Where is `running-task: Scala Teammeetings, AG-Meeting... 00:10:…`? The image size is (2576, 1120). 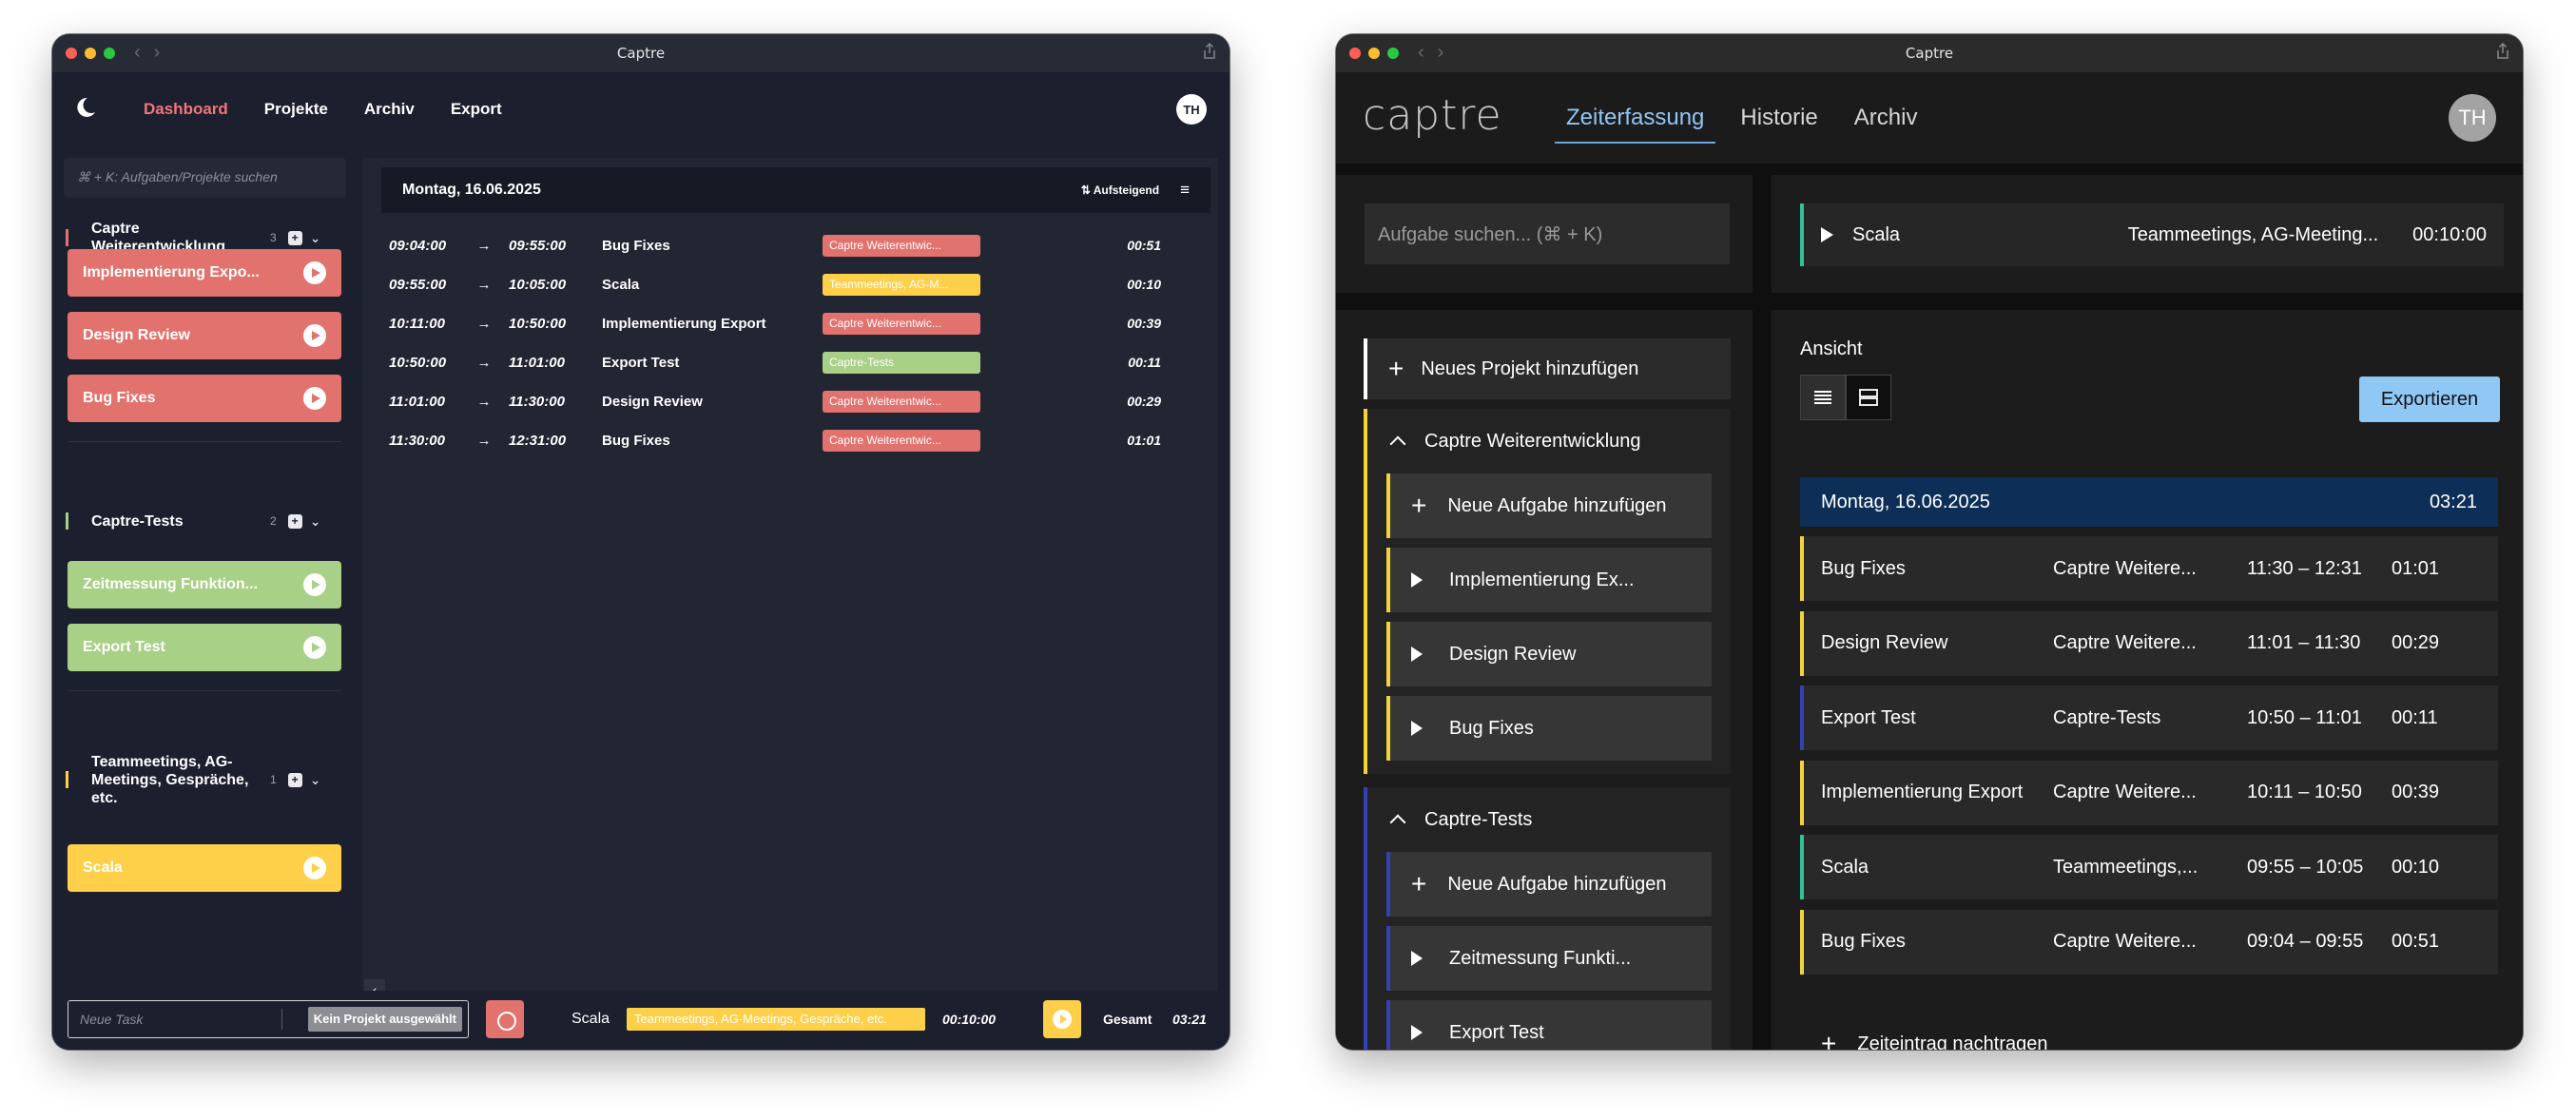 running-task: Scala Teammeetings, AG-Meeting... 00:10:… is located at coordinates (2152, 234).